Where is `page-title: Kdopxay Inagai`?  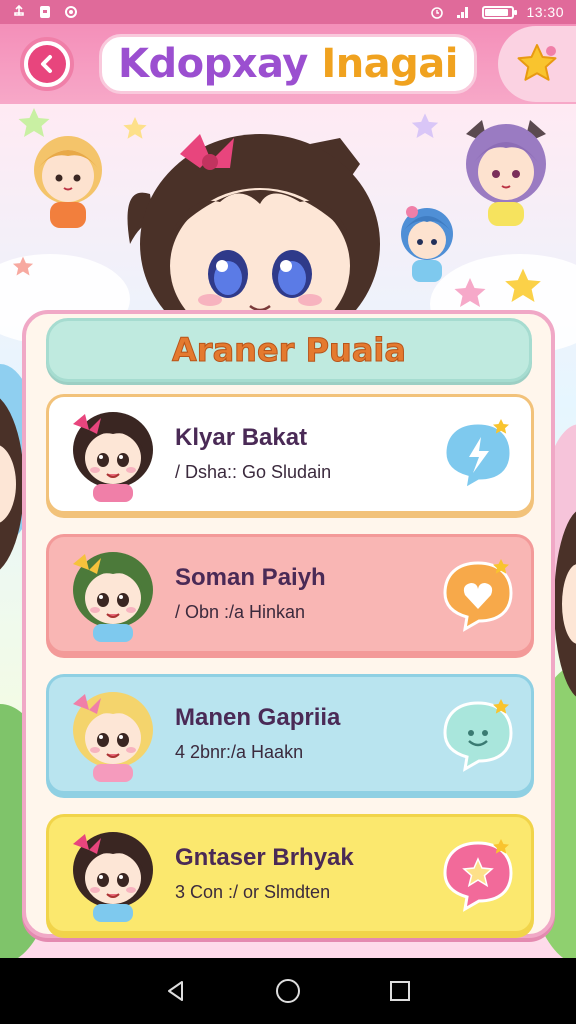
page-title: Kdopxay Inagai is located at coordinates (287, 64).